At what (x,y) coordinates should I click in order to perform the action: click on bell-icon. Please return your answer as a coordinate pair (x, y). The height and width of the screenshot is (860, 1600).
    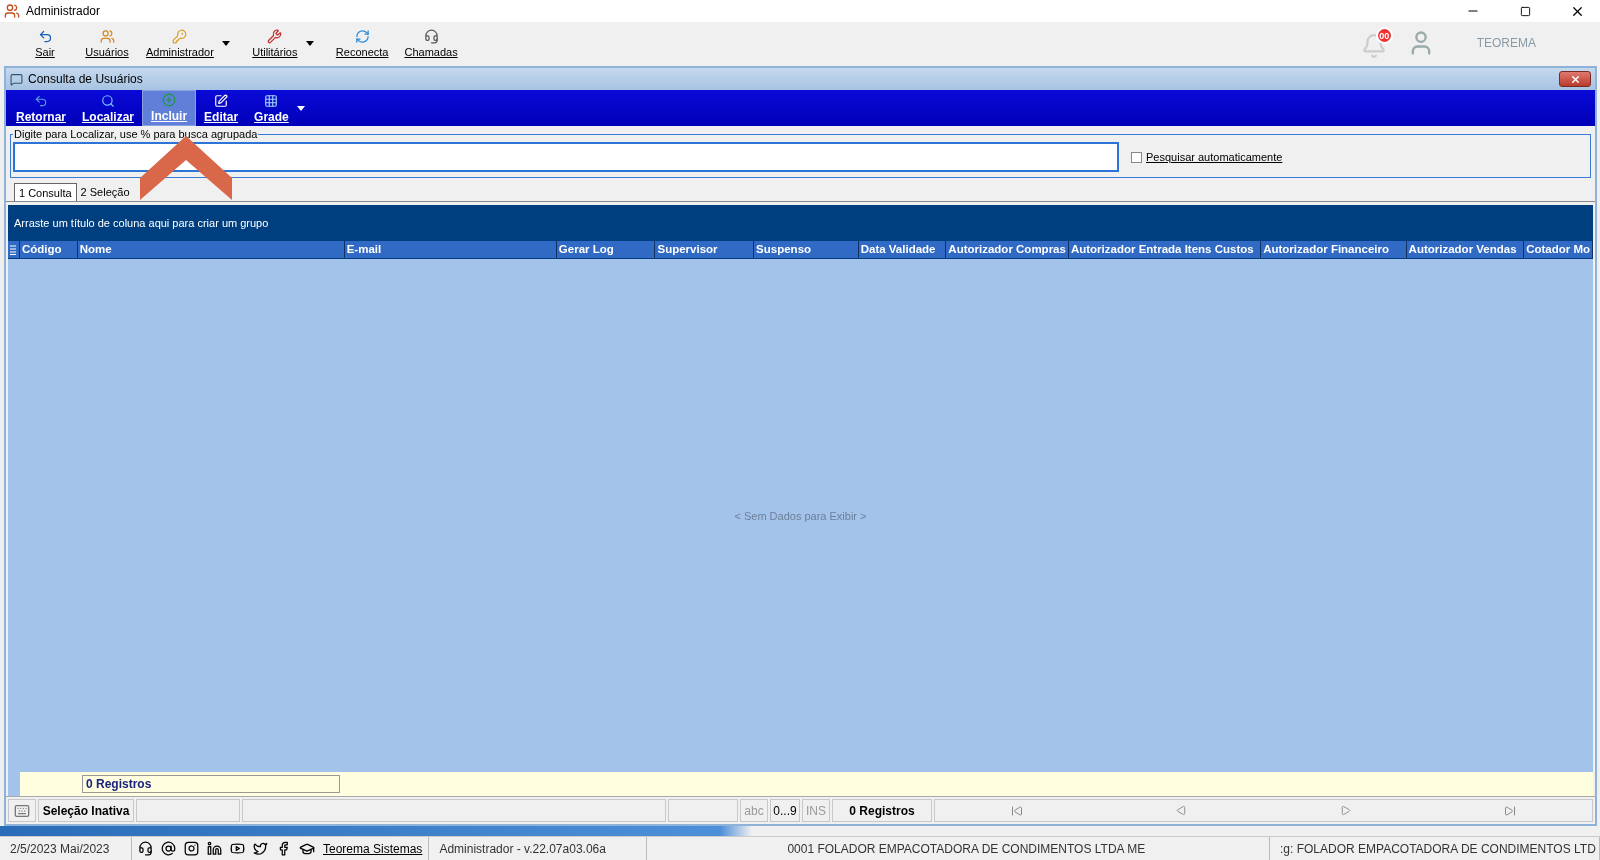
    Looking at the image, I should click on (1373, 46).